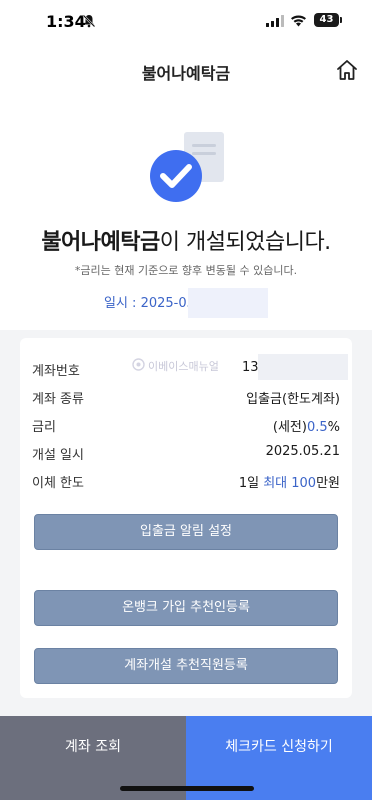 This screenshot has width=372, height=800. I want to click on cellular-signal-icon, so click(275, 21).